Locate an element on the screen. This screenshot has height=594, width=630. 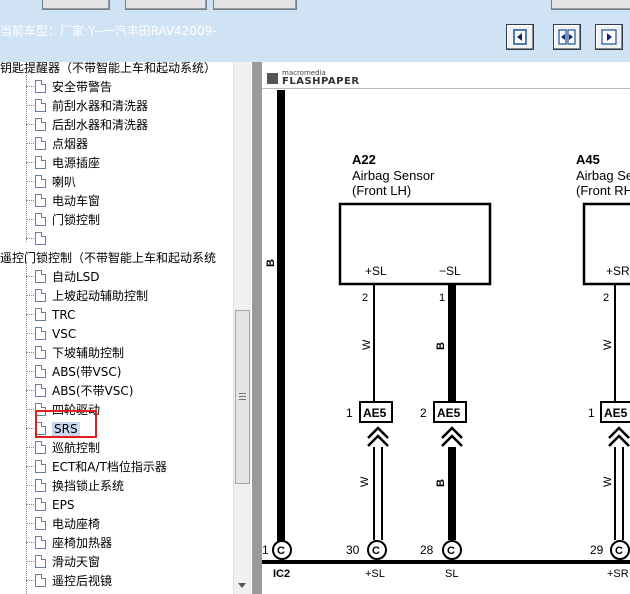
tree-item: 上坡起动辅助控制 is located at coordinates (91, 295).